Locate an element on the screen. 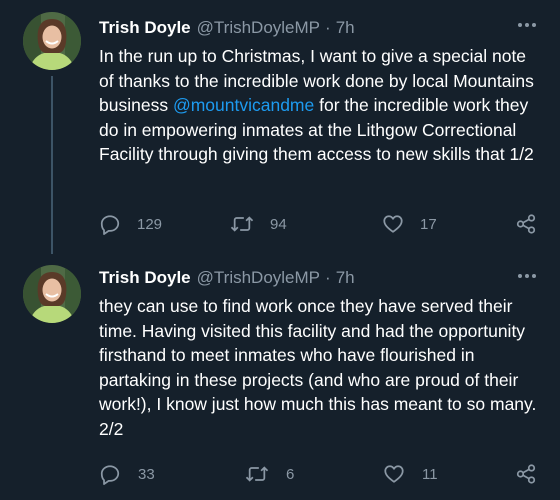 The height and width of the screenshot is (500, 560). tweet-actions: 33 6 11 is located at coordinates (321, 474).